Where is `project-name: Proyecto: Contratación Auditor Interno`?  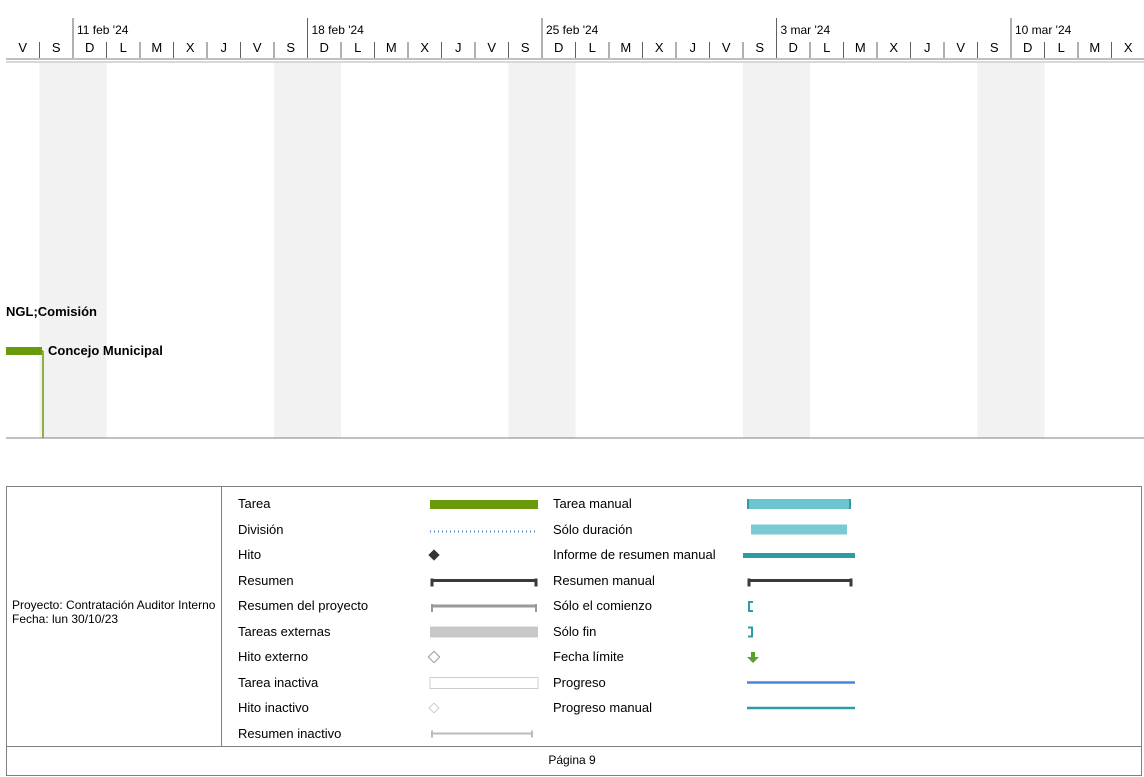
project-name: Proyecto: Contratación Auditor Interno is located at coordinates (114, 605).